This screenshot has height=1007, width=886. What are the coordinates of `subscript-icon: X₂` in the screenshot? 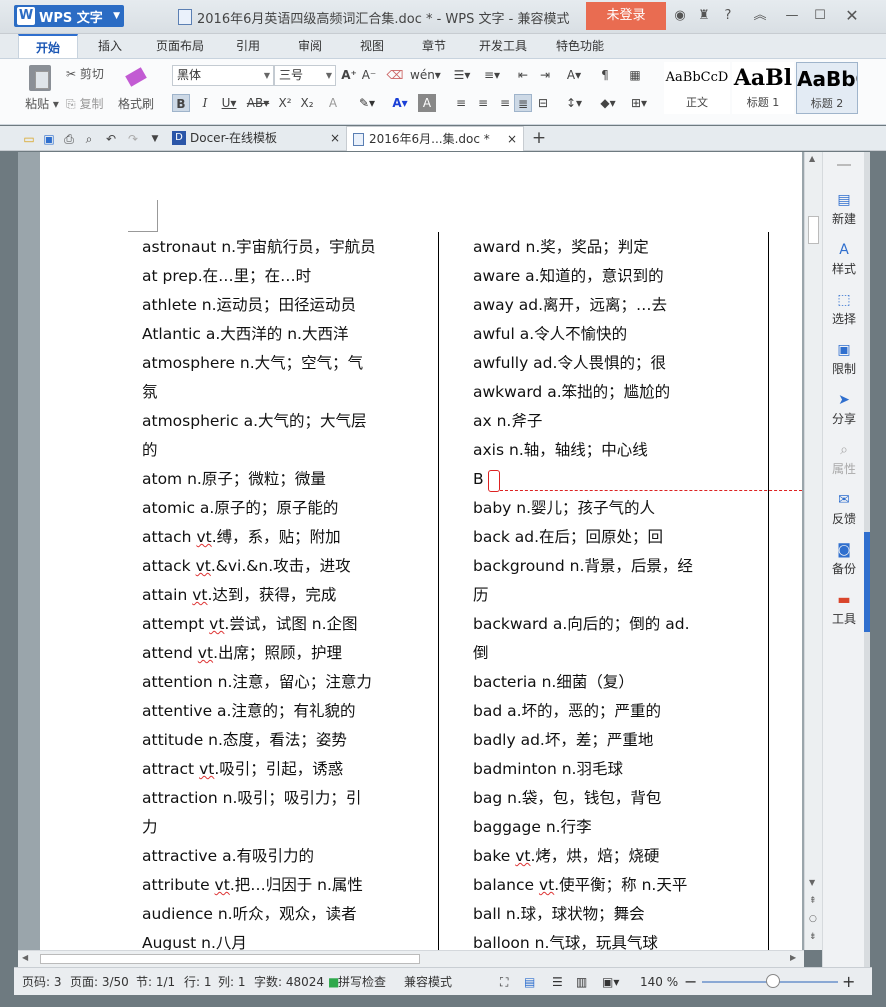 It's located at (307, 103).